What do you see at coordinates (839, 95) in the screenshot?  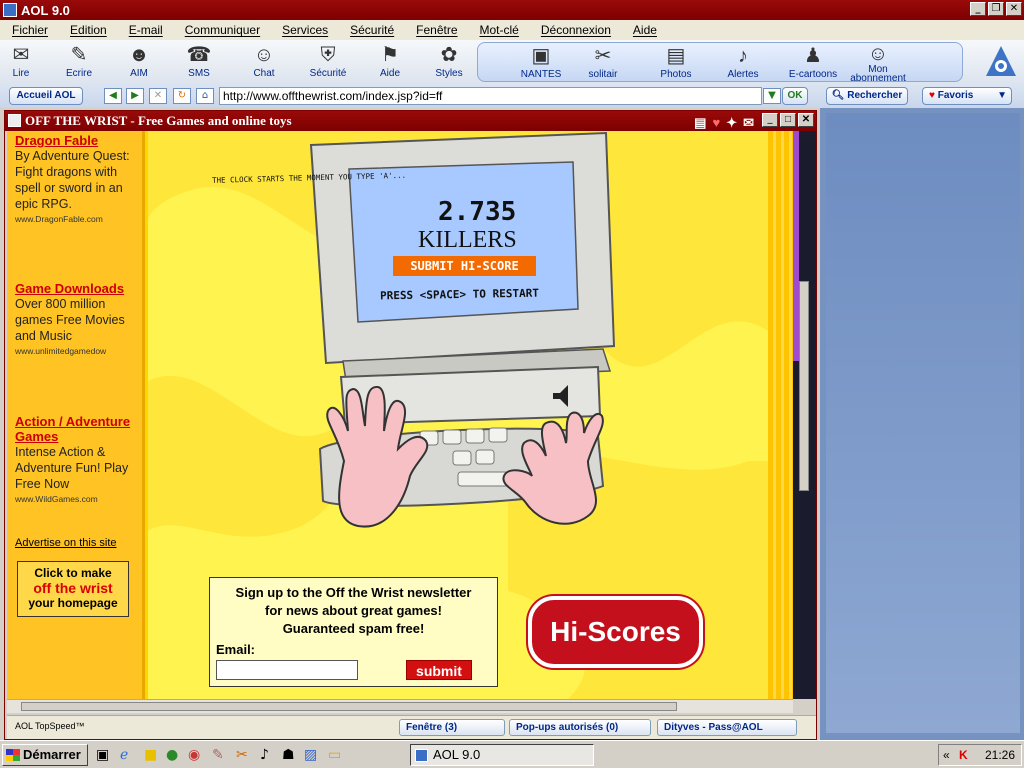 I see `search-icon: 🔍︎` at bounding box center [839, 95].